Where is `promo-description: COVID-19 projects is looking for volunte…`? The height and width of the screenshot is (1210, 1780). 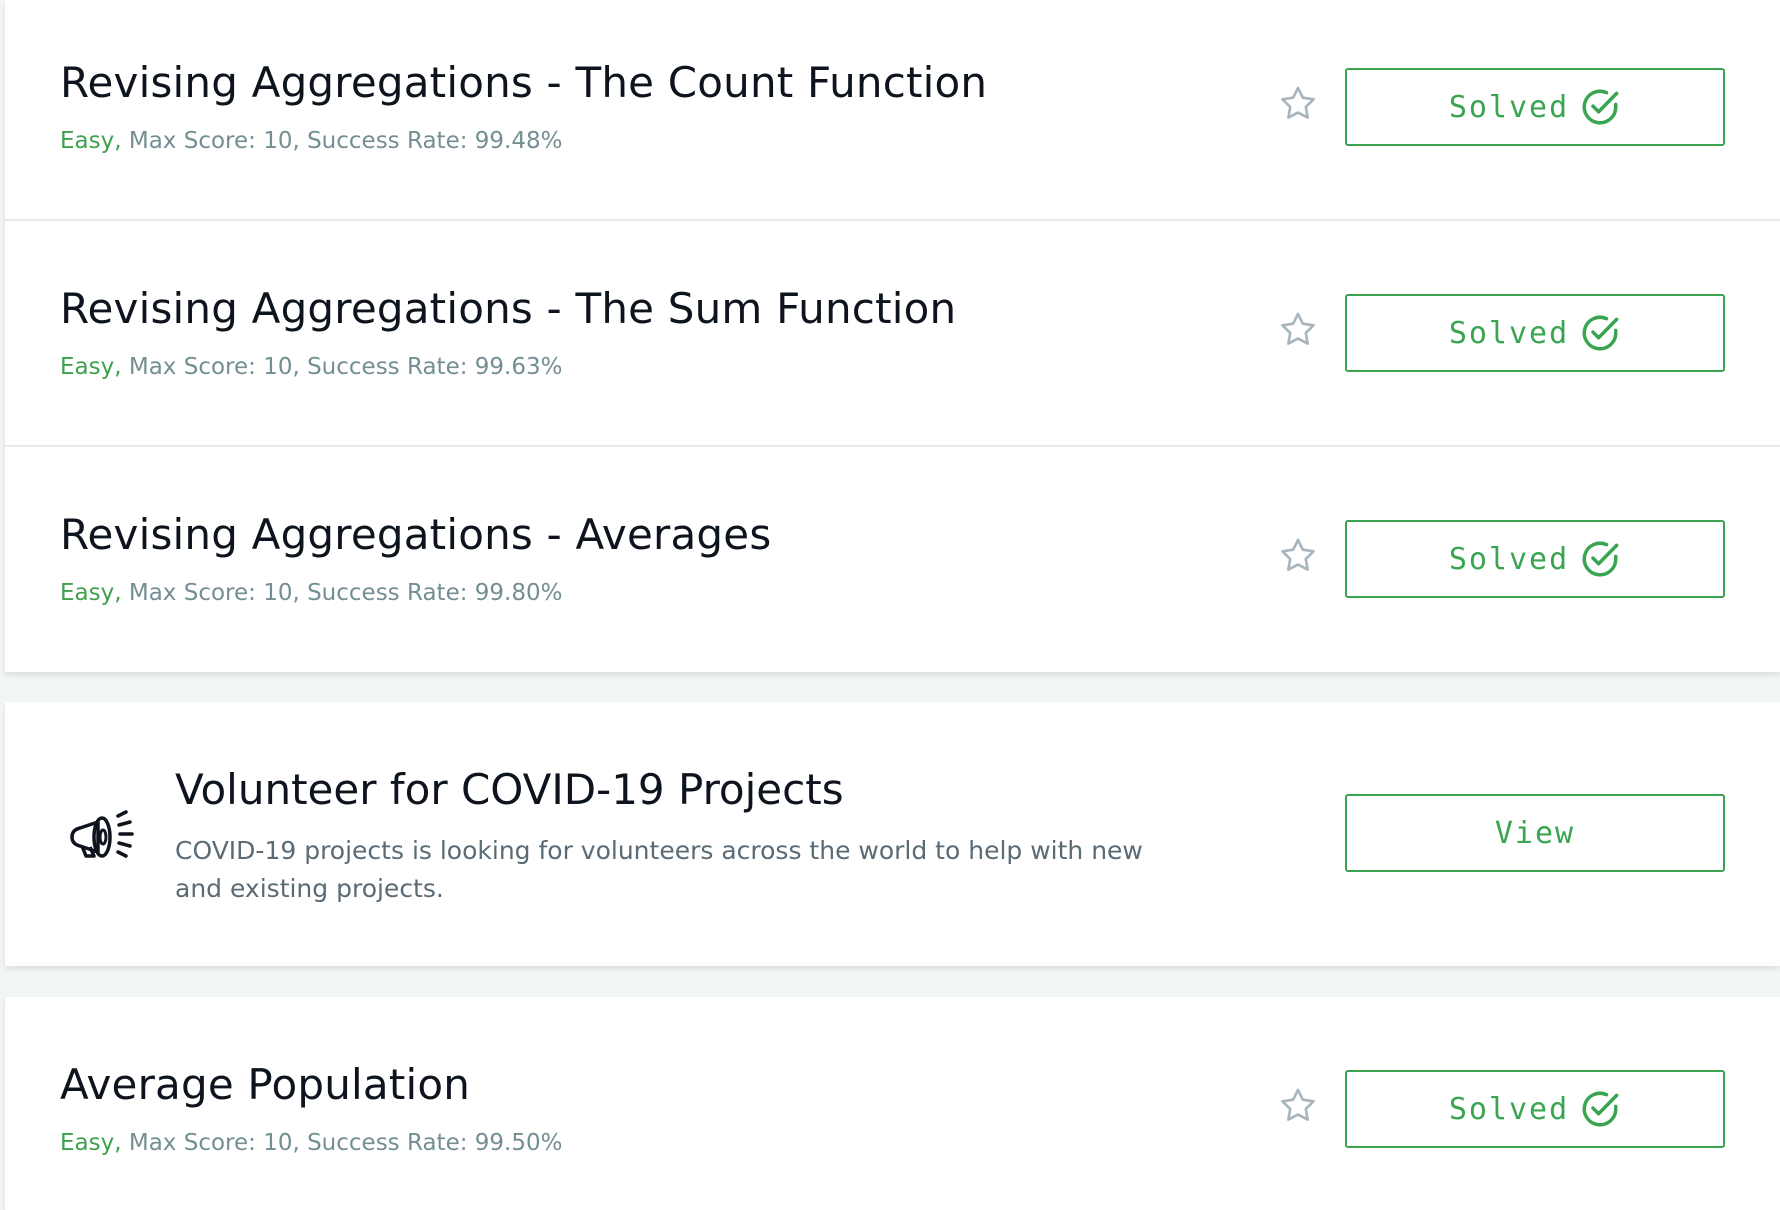
promo-description: COVID-19 projects is looking for volunte… is located at coordinates (659, 869).